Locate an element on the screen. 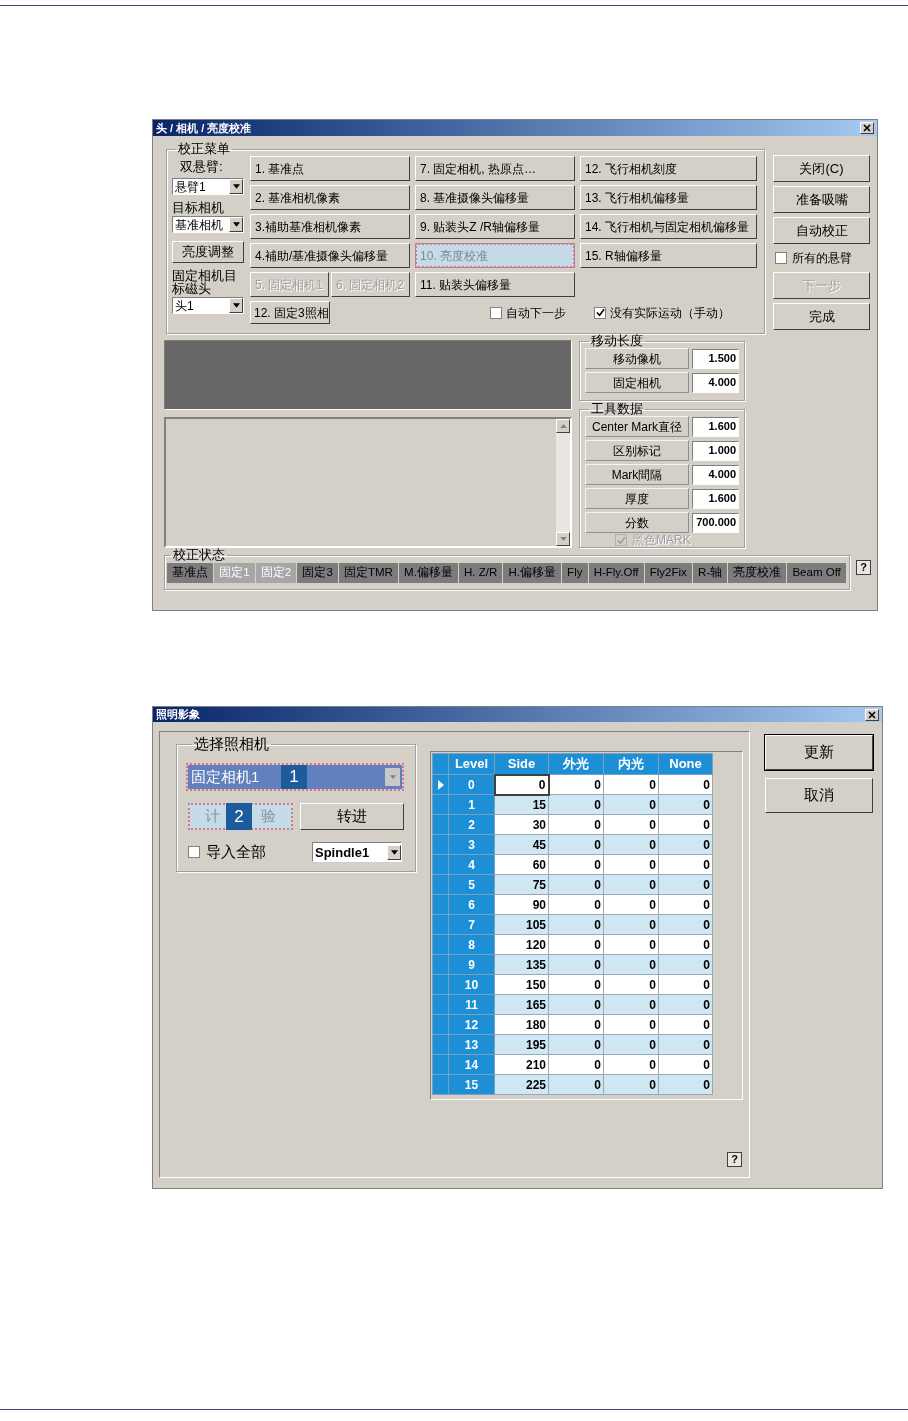  menu-button: 9. 贴装头Z /R轴偏移量 is located at coordinates (495, 226).